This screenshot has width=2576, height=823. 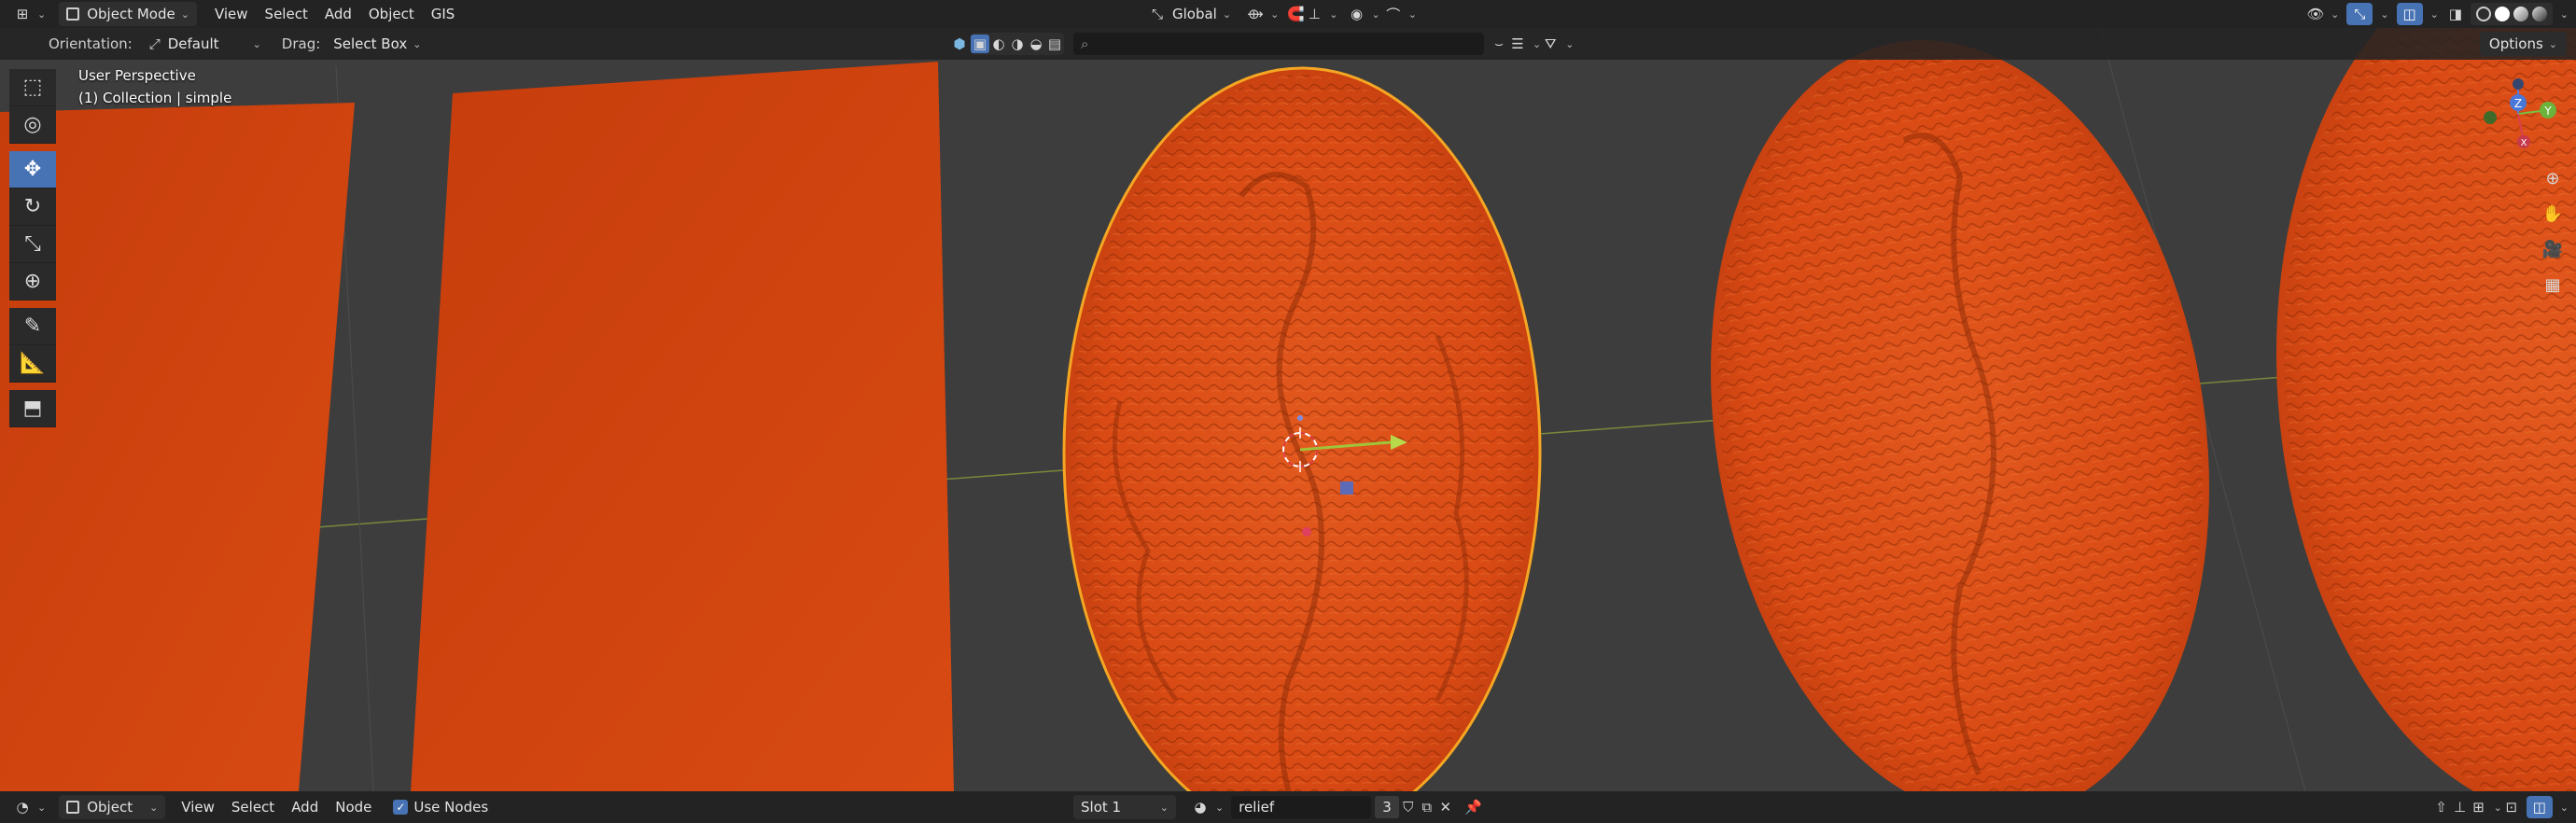 What do you see at coordinates (131, 14) in the screenshot?
I see `mode-label: Object Mode` at bounding box center [131, 14].